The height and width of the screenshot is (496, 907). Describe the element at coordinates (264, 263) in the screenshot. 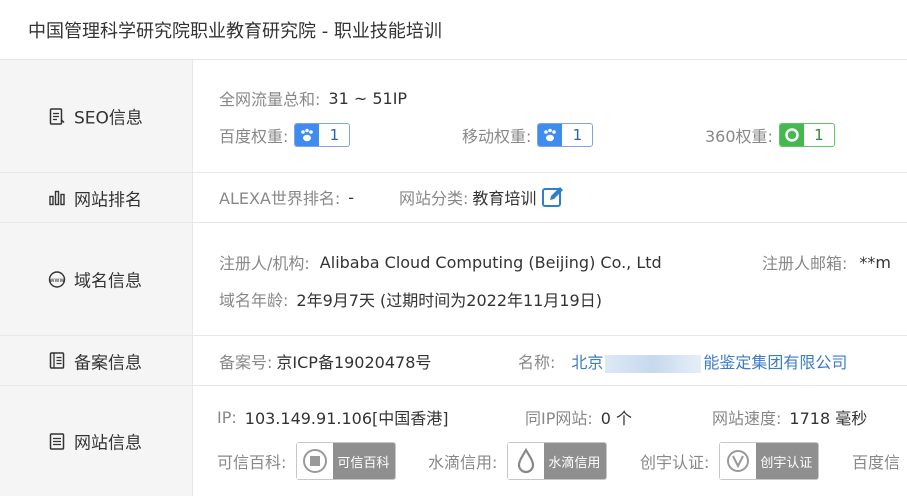

I see `registrant-label: 注册人/机构:` at that location.